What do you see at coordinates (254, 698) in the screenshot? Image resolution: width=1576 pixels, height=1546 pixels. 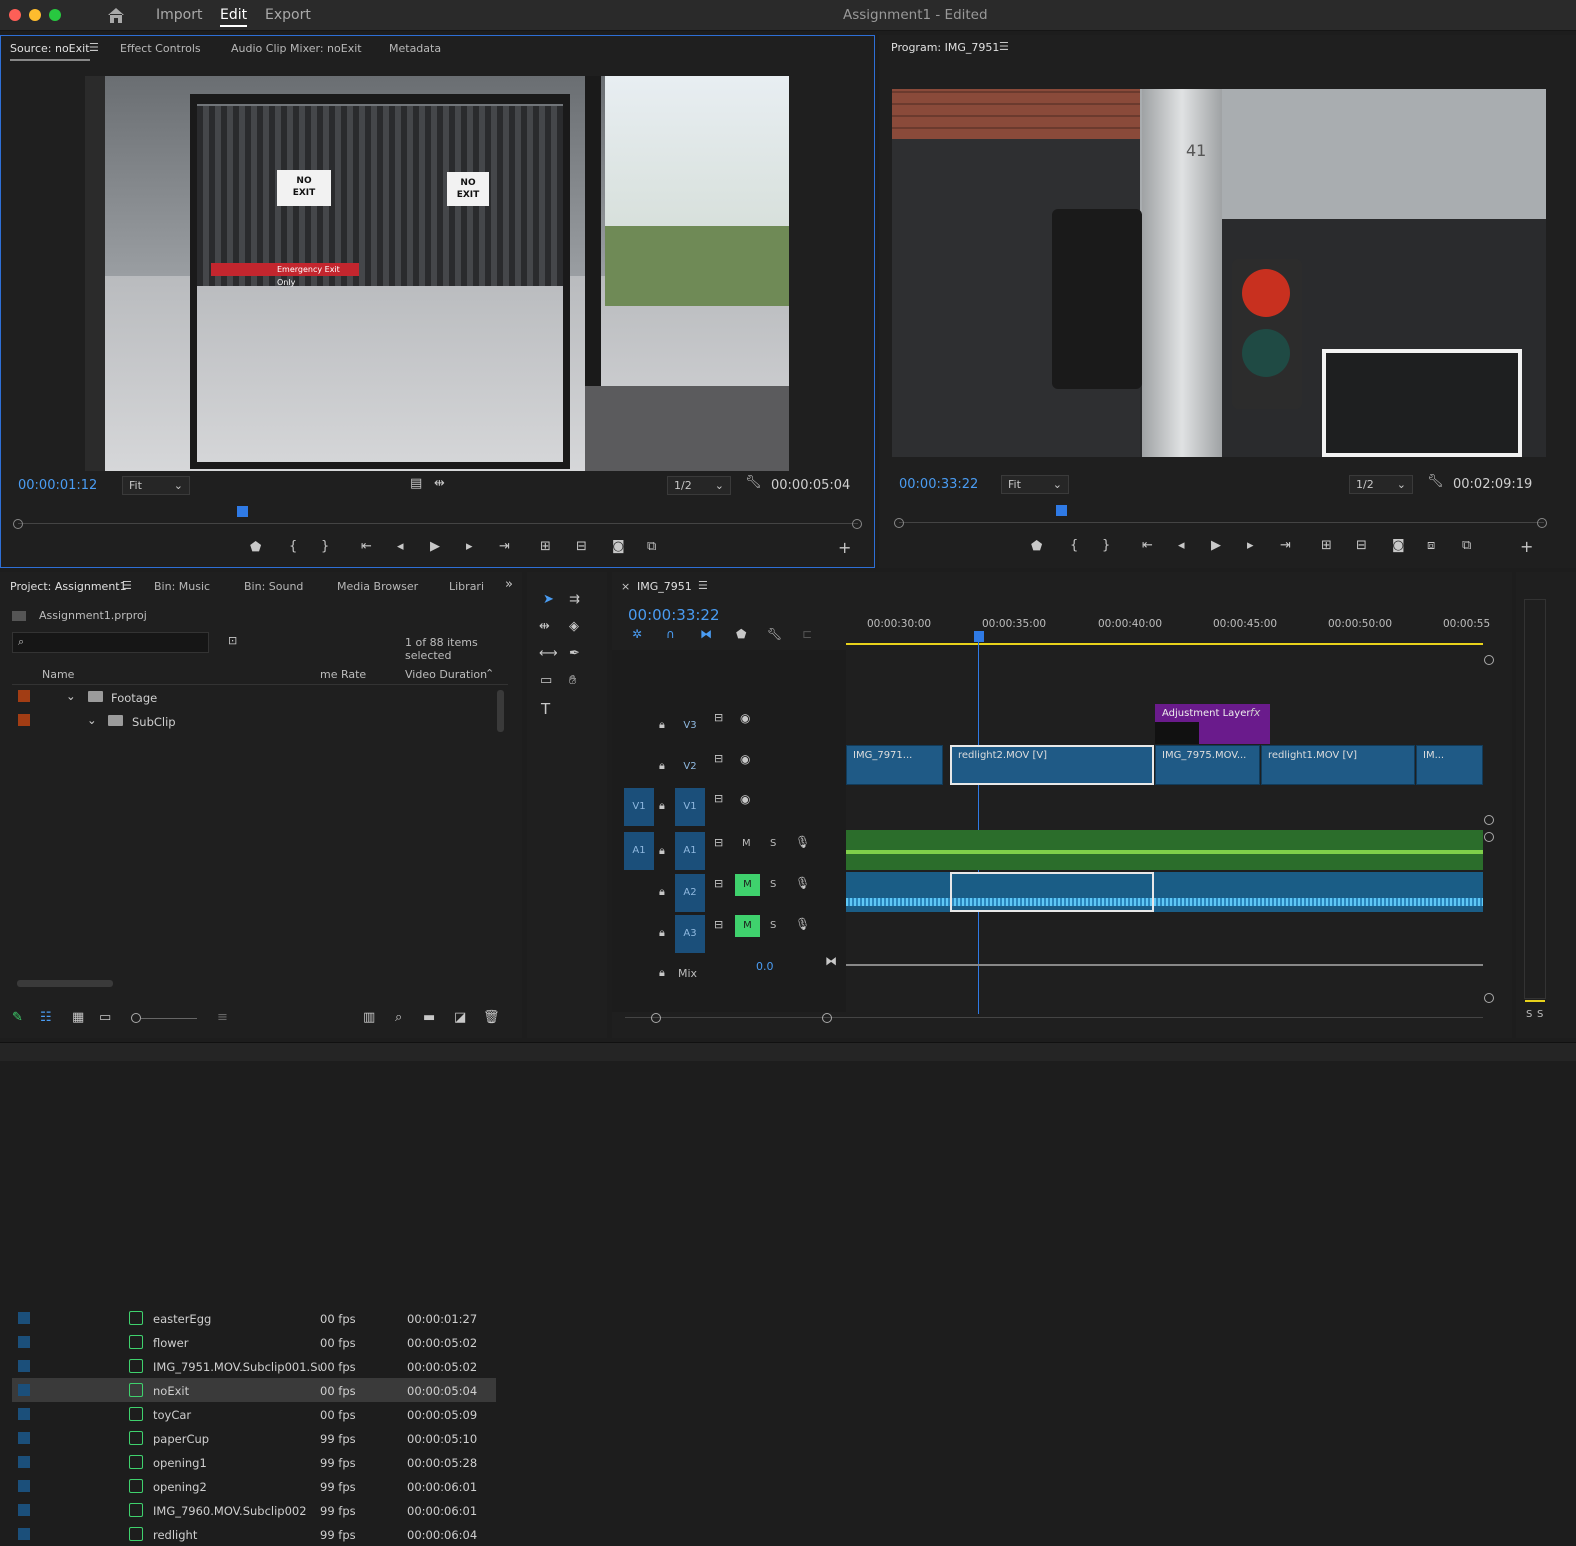 I see `folder-row: ⌄ Footage` at bounding box center [254, 698].